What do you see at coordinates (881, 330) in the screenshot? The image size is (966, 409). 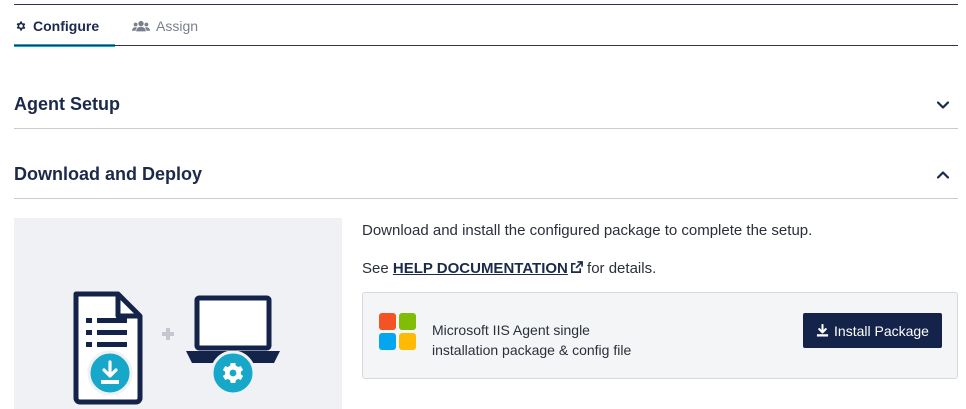 I see `install-package-label: Install Package` at bounding box center [881, 330].